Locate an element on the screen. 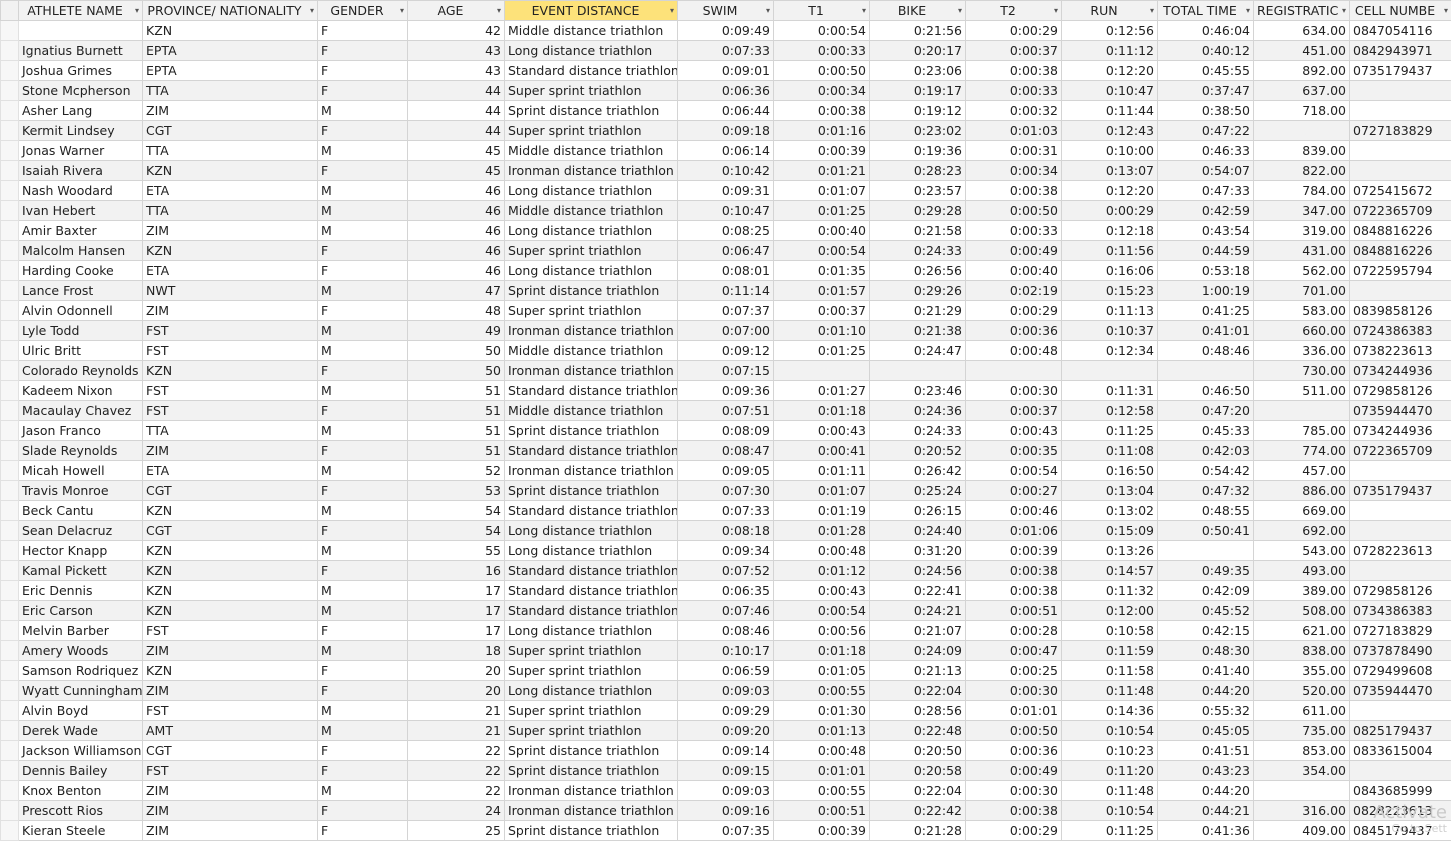  table-cell: TTA is located at coordinates (230, 151).